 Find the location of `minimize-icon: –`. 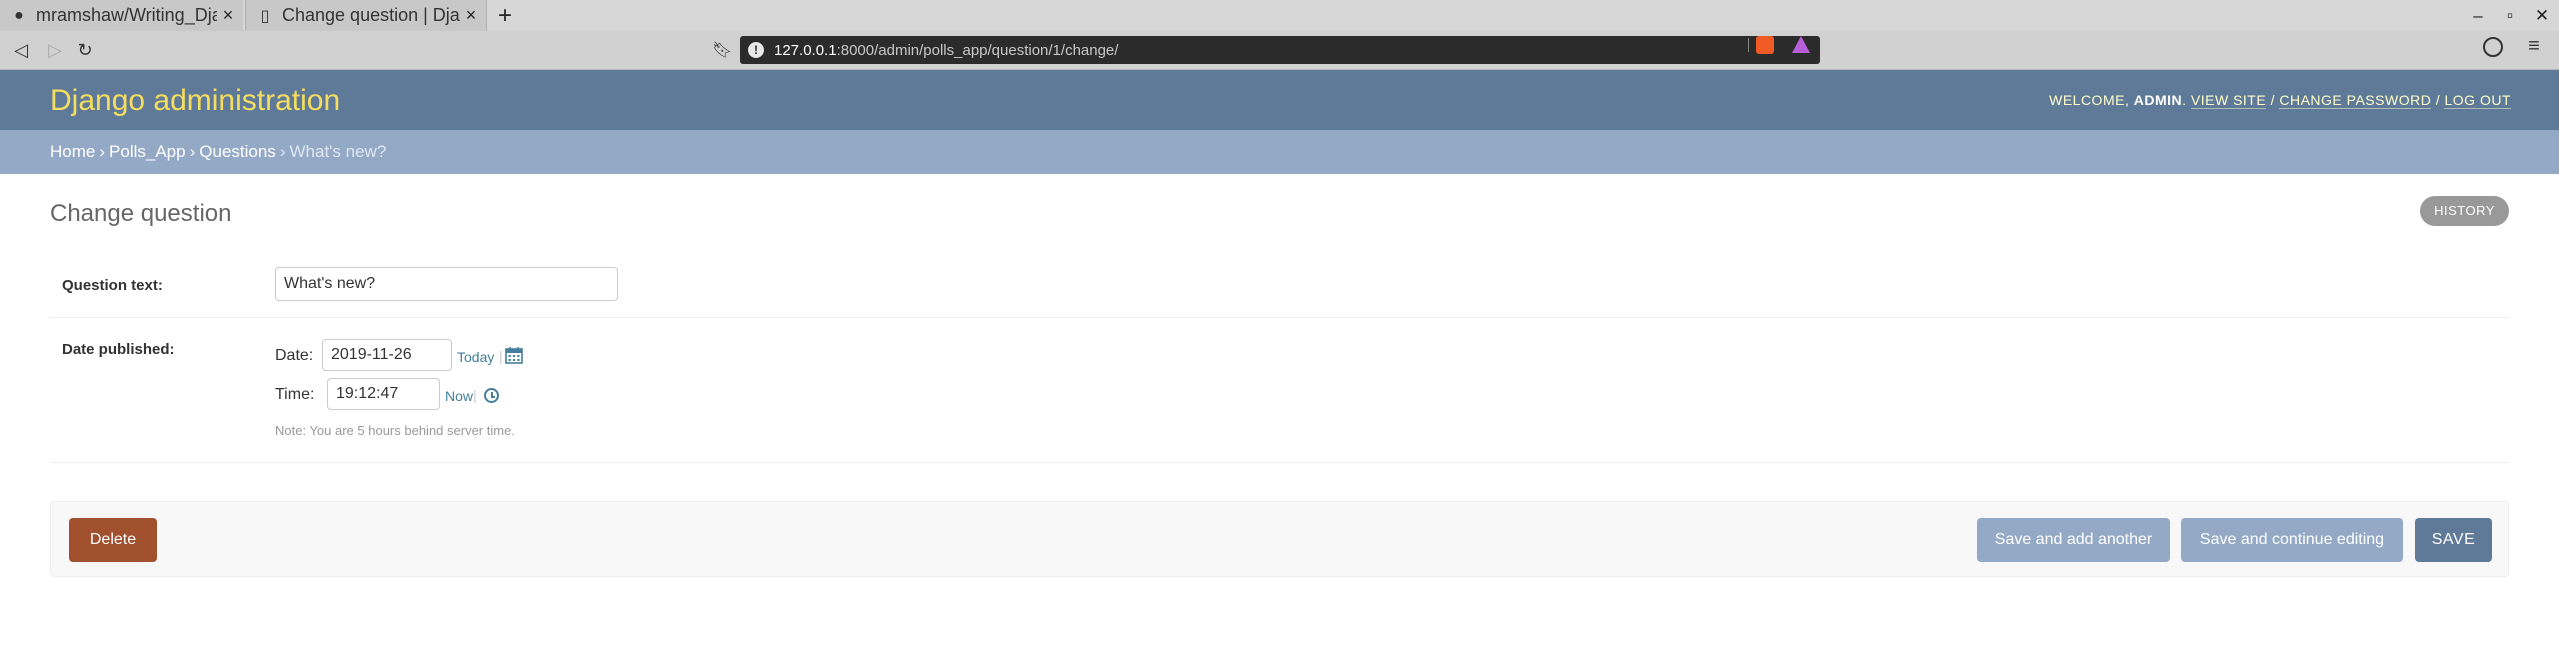

minimize-icon: – is located at coordinates (2478, 16).